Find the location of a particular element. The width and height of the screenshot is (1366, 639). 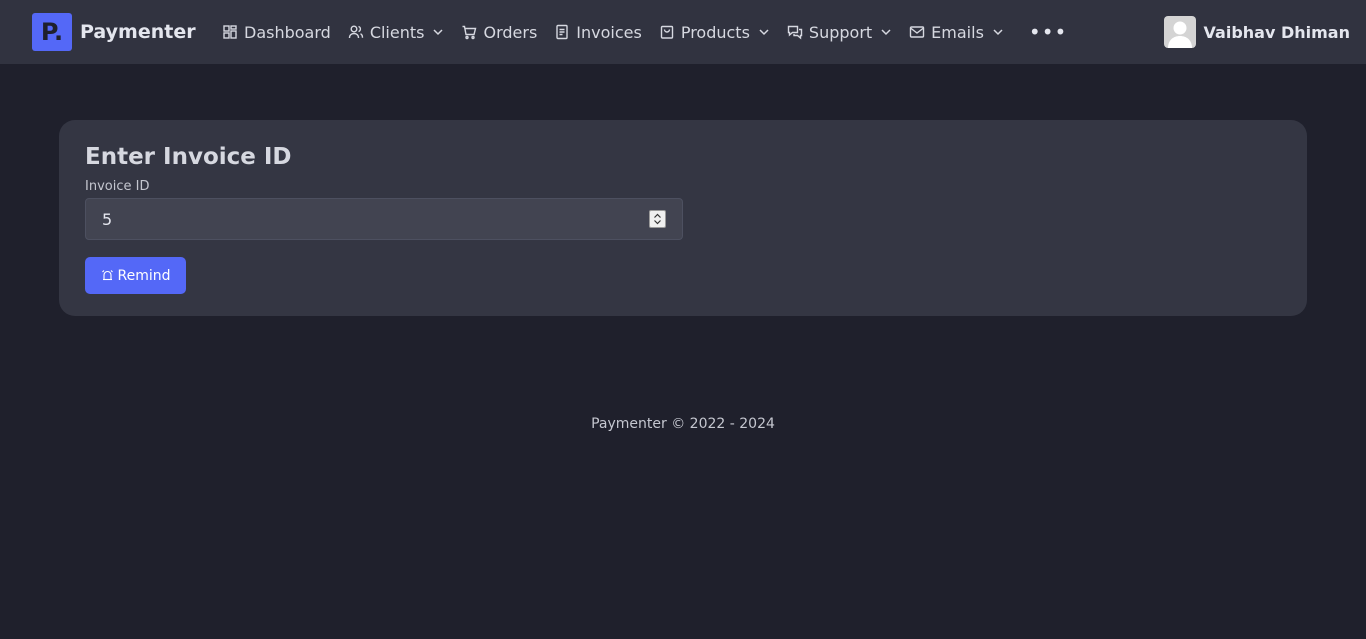

brand: P. Paymenter is located at coordinates (114, 32).